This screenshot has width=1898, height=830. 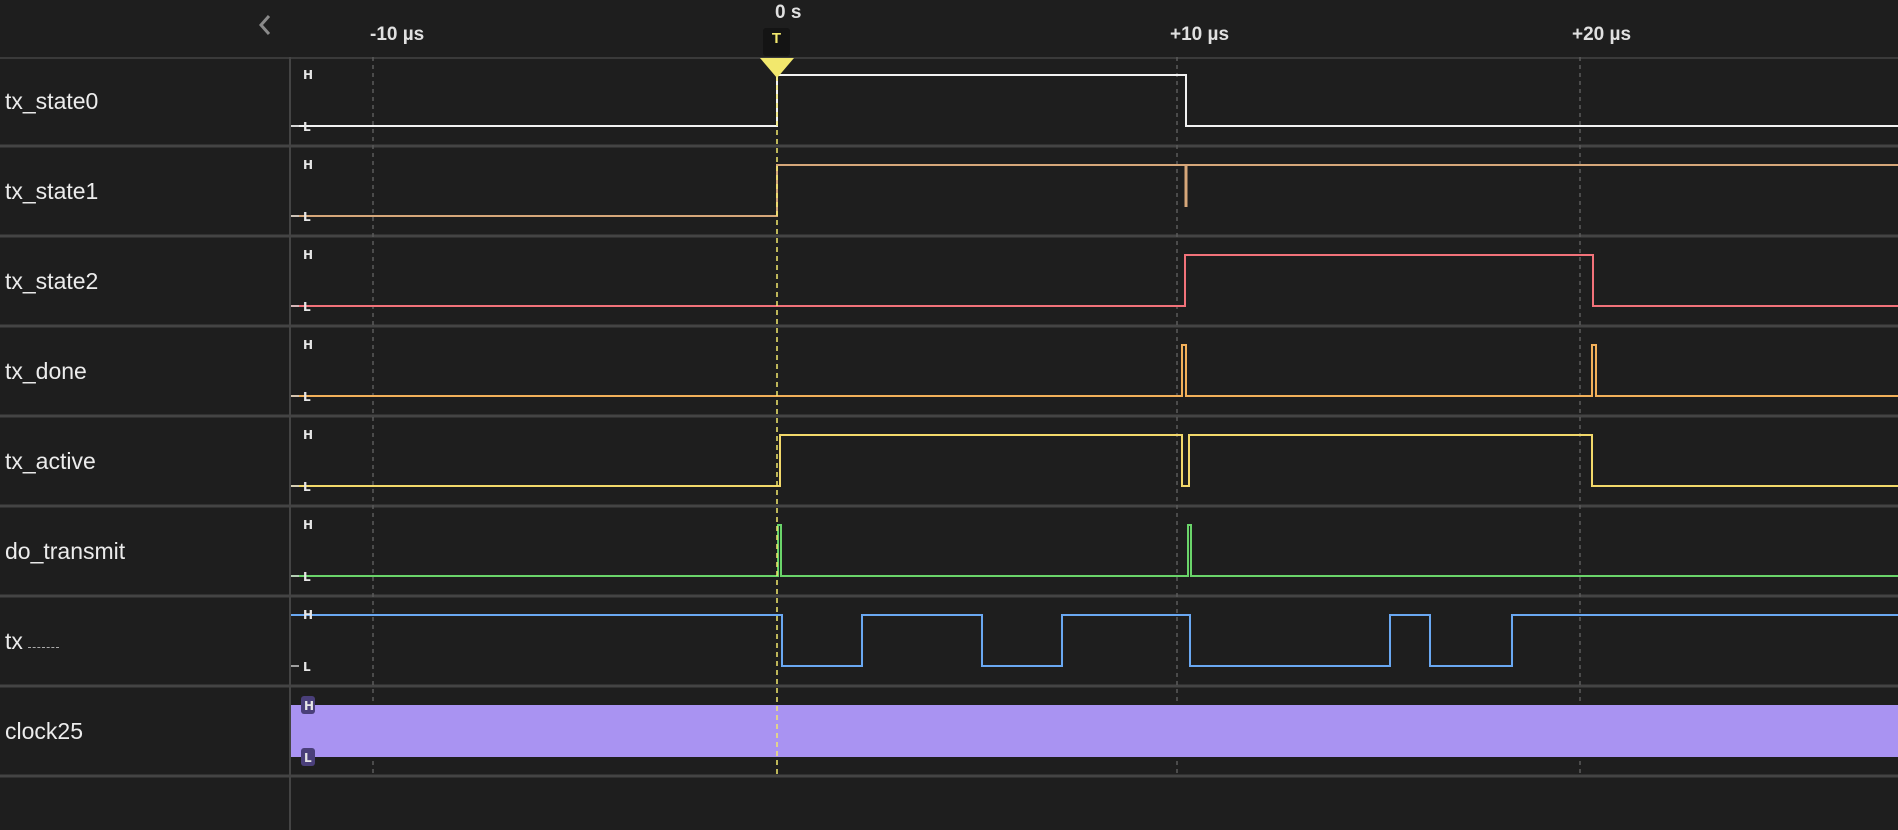 I want to click on trigger-arrow-icon, so click(x=777, y=68).